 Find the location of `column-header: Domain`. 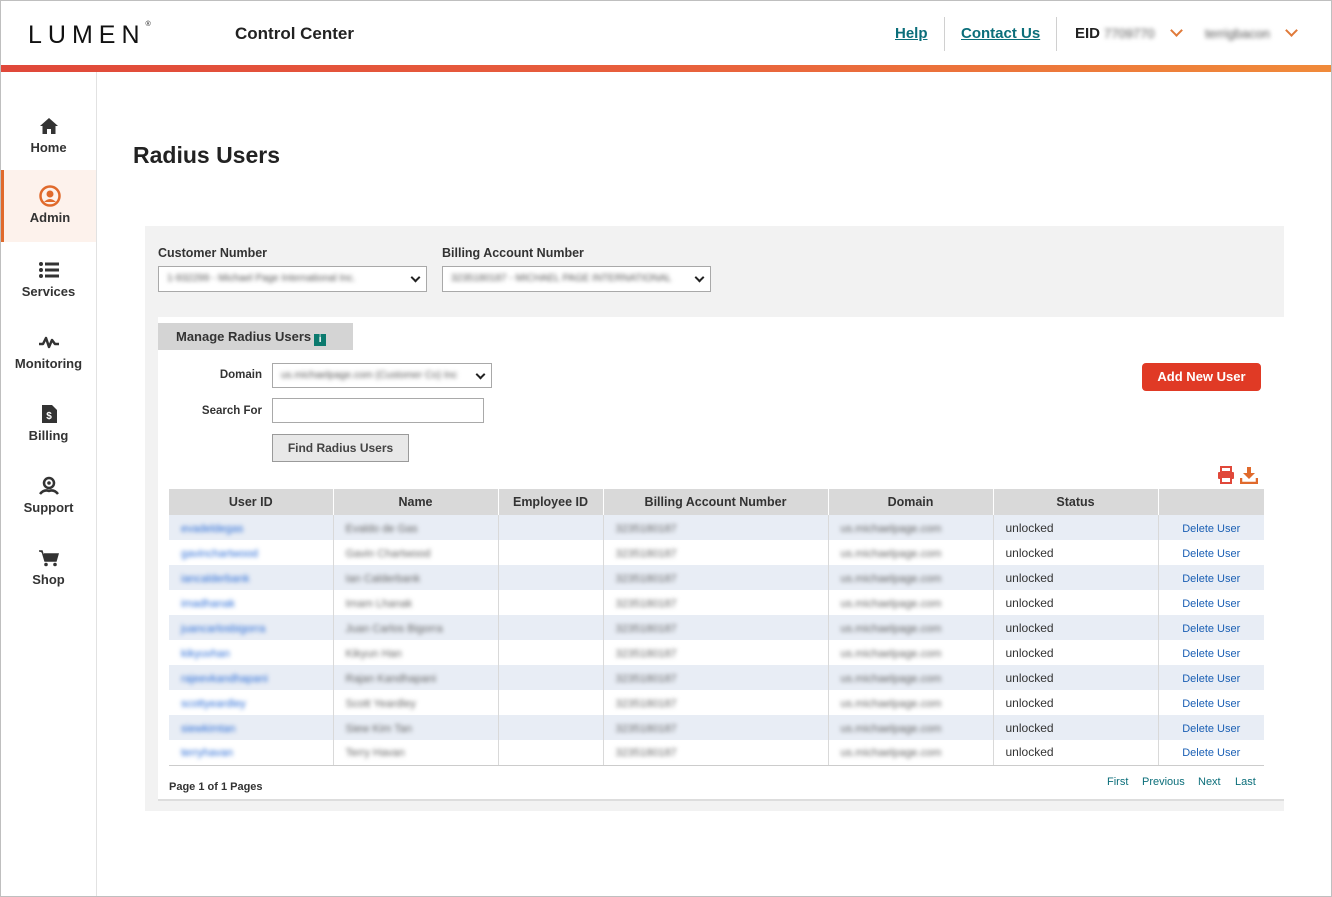

column-header: Domain is located at coordinates (911, 502).